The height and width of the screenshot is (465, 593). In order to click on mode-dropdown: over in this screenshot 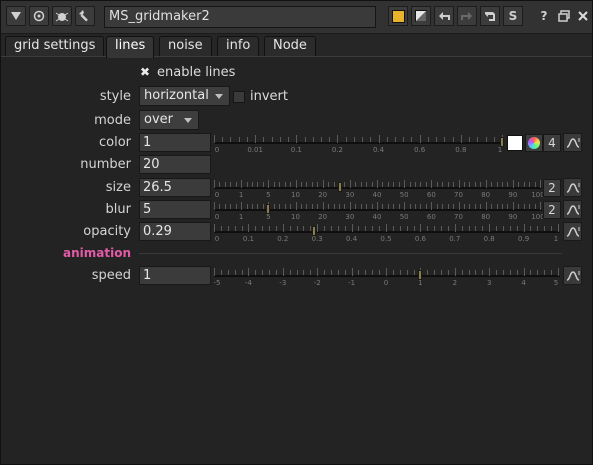, I will do `click(169, 120)`.